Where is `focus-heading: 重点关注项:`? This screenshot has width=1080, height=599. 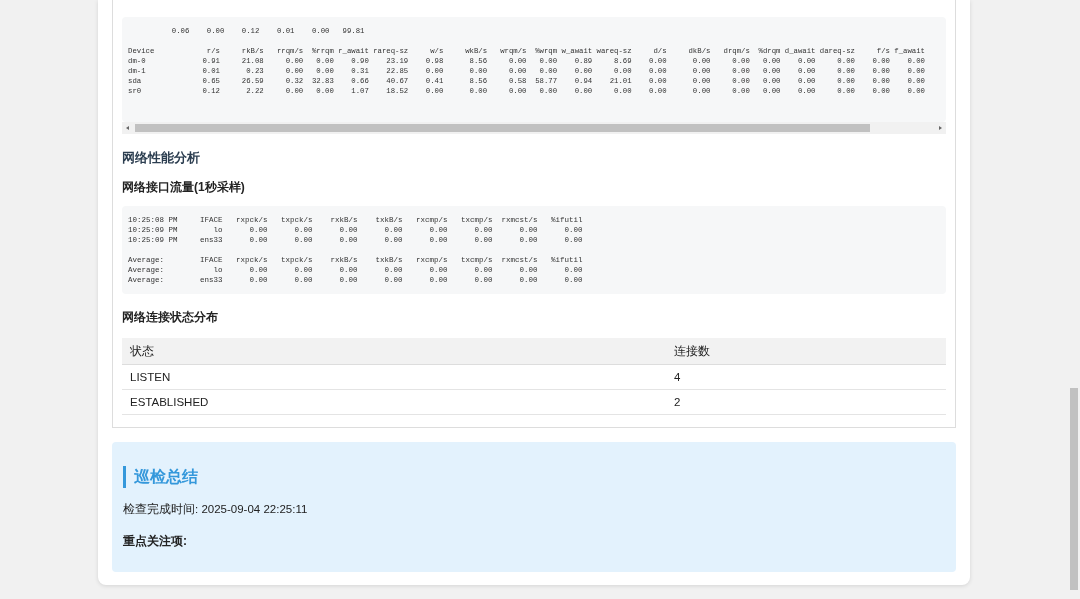
focus-heading: 重点关注项: is located at coordinates (155, 541).